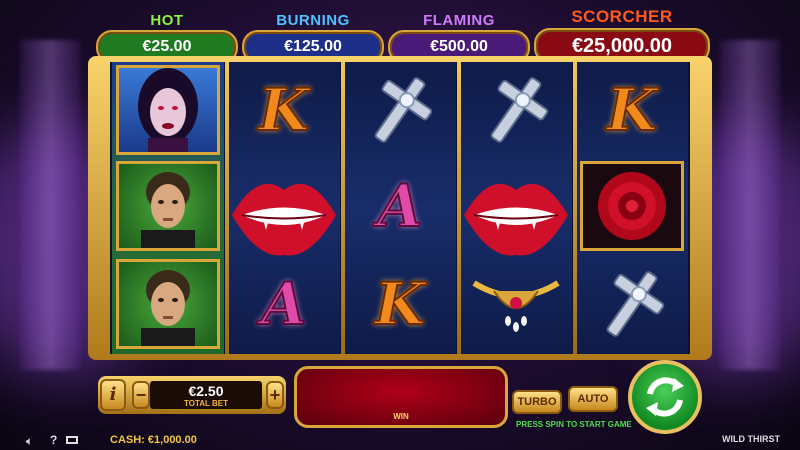 This screenshot has height=450, width=800. What do you see at coordinates (141, 395) in the screenshot?
I see `decrease-bet-button: −` at bounding box center [141, 395].